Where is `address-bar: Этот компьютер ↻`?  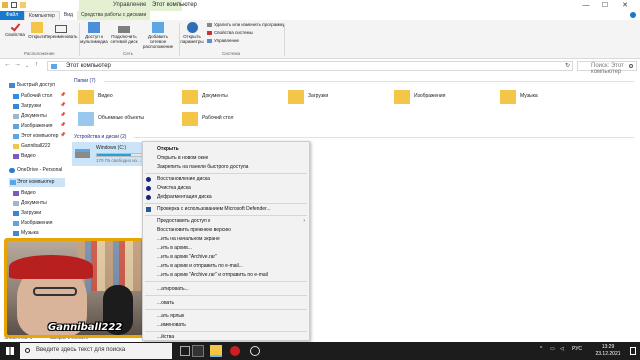 address-bar: Этот компьютер ↻ is located at coordinates (310, 66).